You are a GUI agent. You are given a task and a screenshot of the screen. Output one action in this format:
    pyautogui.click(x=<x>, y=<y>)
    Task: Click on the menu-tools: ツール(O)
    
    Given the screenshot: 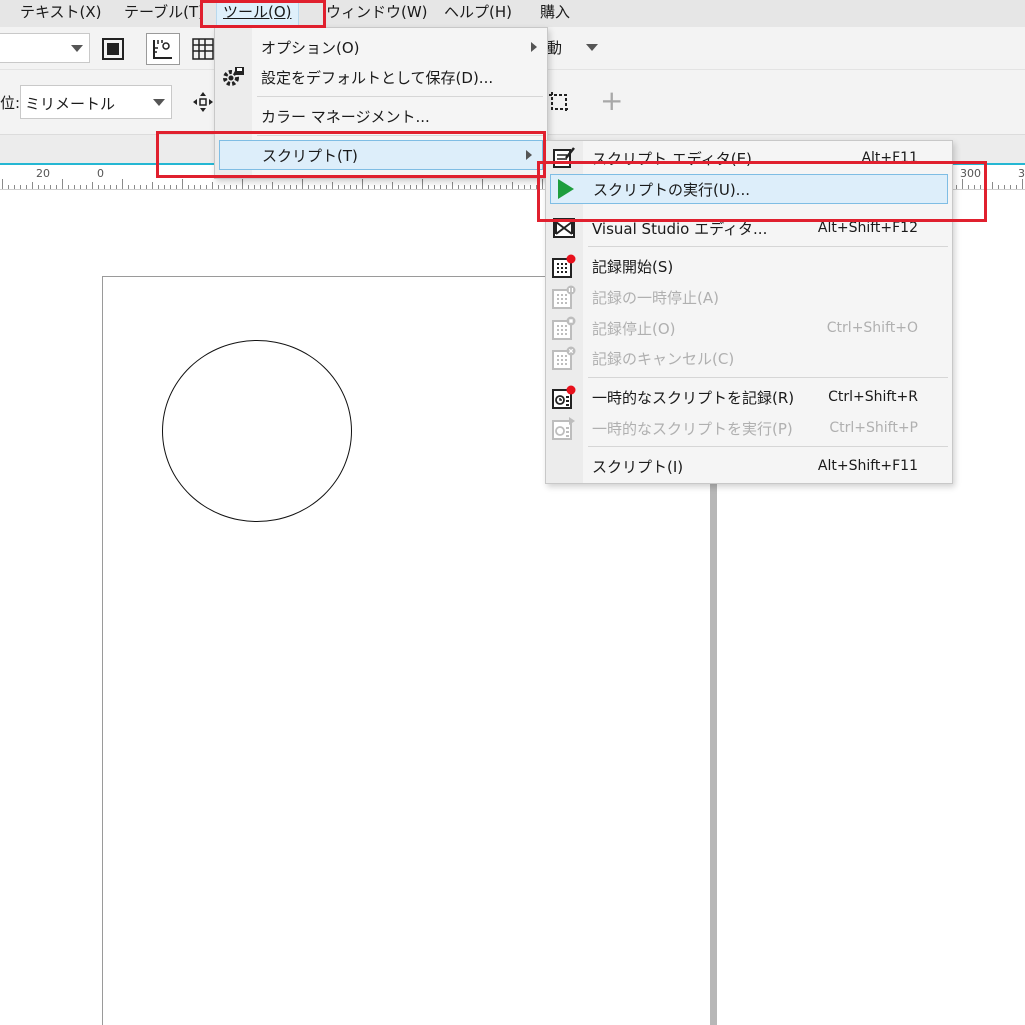 What is the action you would take?
    pyautogui.click(x=257, y=13)
    